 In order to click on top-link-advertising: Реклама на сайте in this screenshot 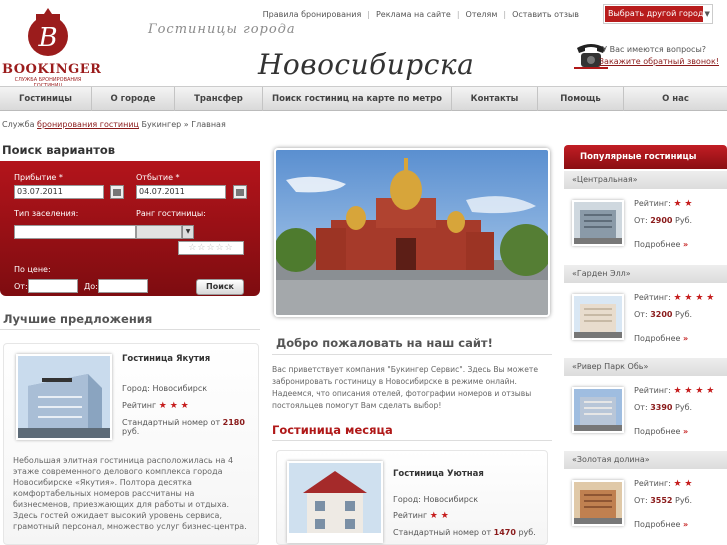, I will do `click(413, 14)`.